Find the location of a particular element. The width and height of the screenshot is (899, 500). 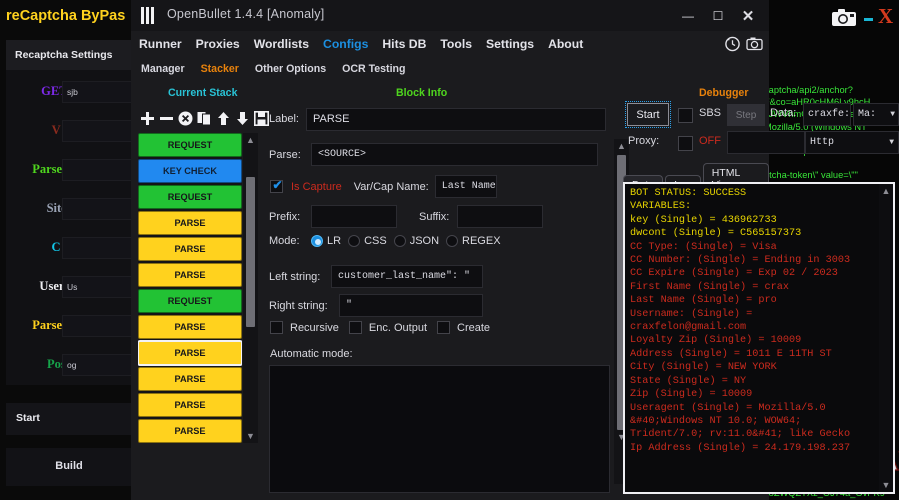

variable-line: dwcont (Single) = C565157373 is located at coordinates (716, 234).